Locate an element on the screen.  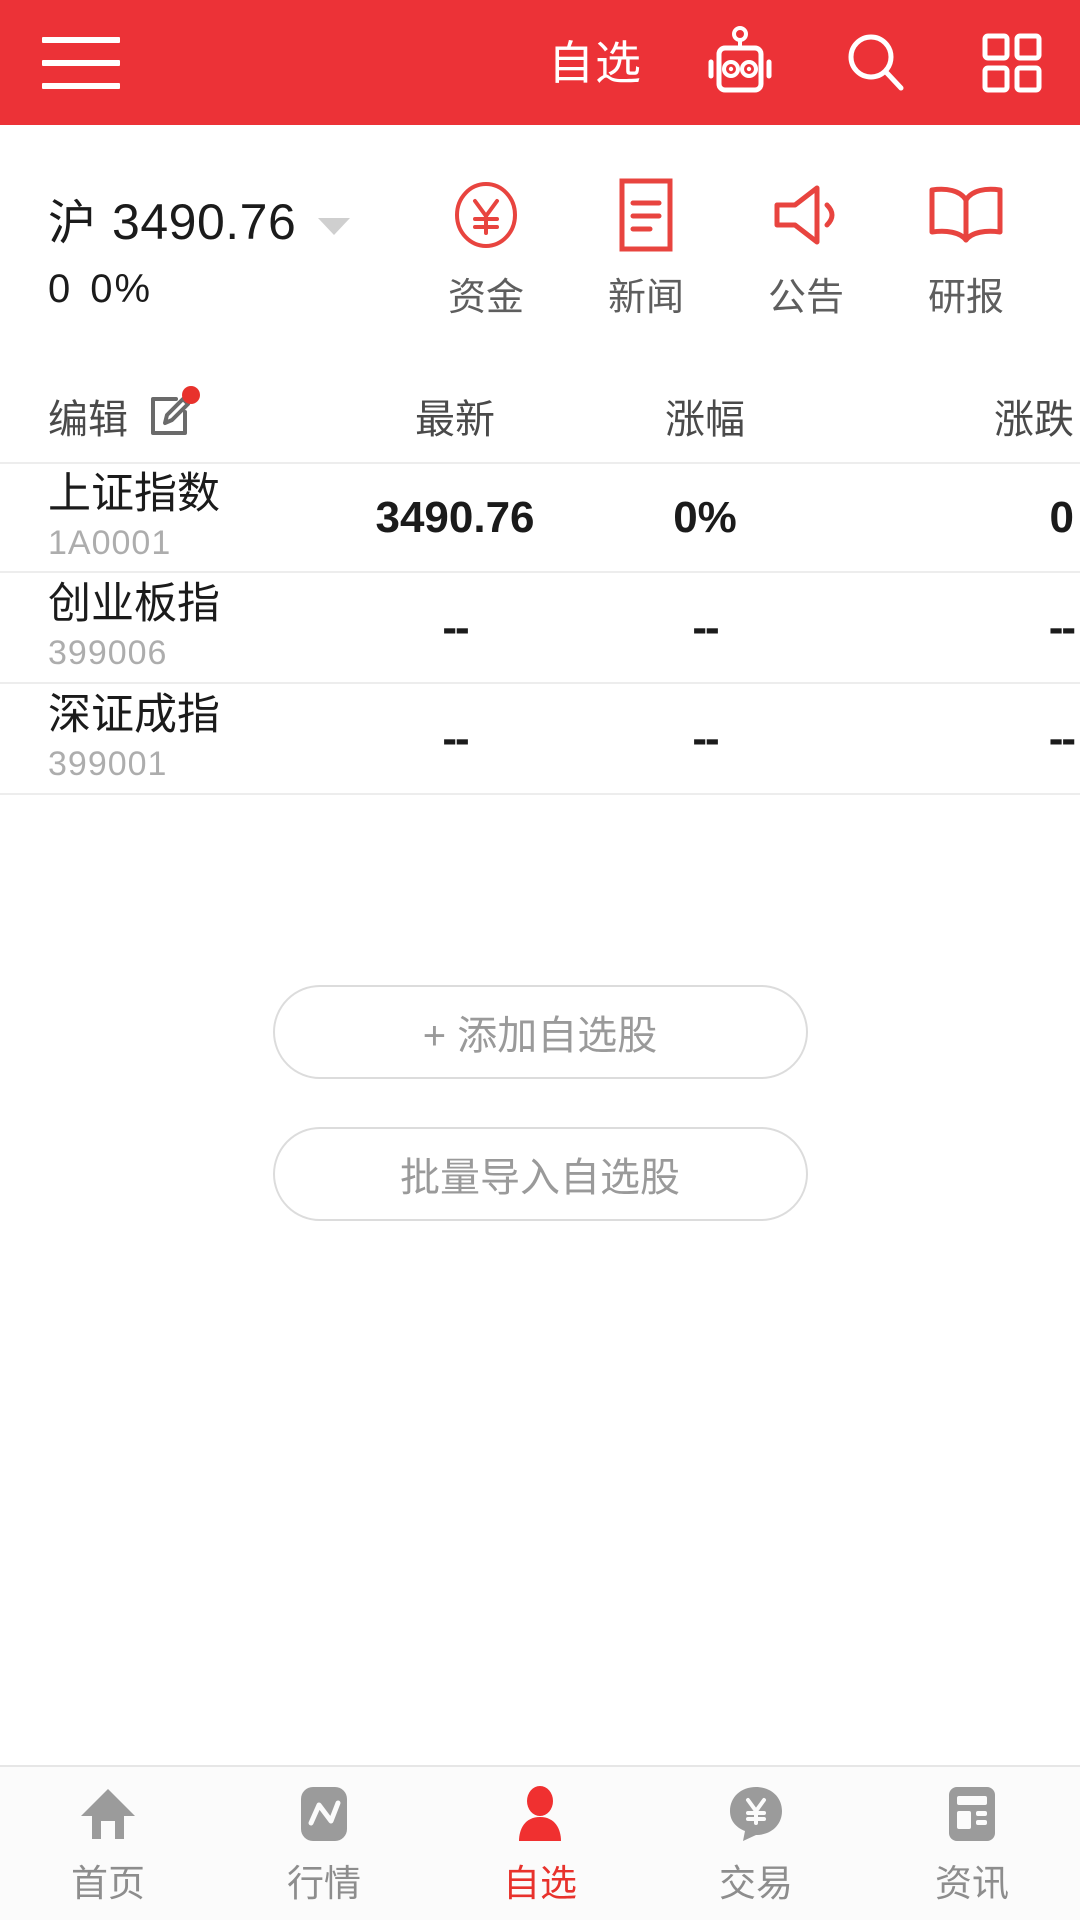
nav-label: 资讯 is located at coordinates (972, 1883).